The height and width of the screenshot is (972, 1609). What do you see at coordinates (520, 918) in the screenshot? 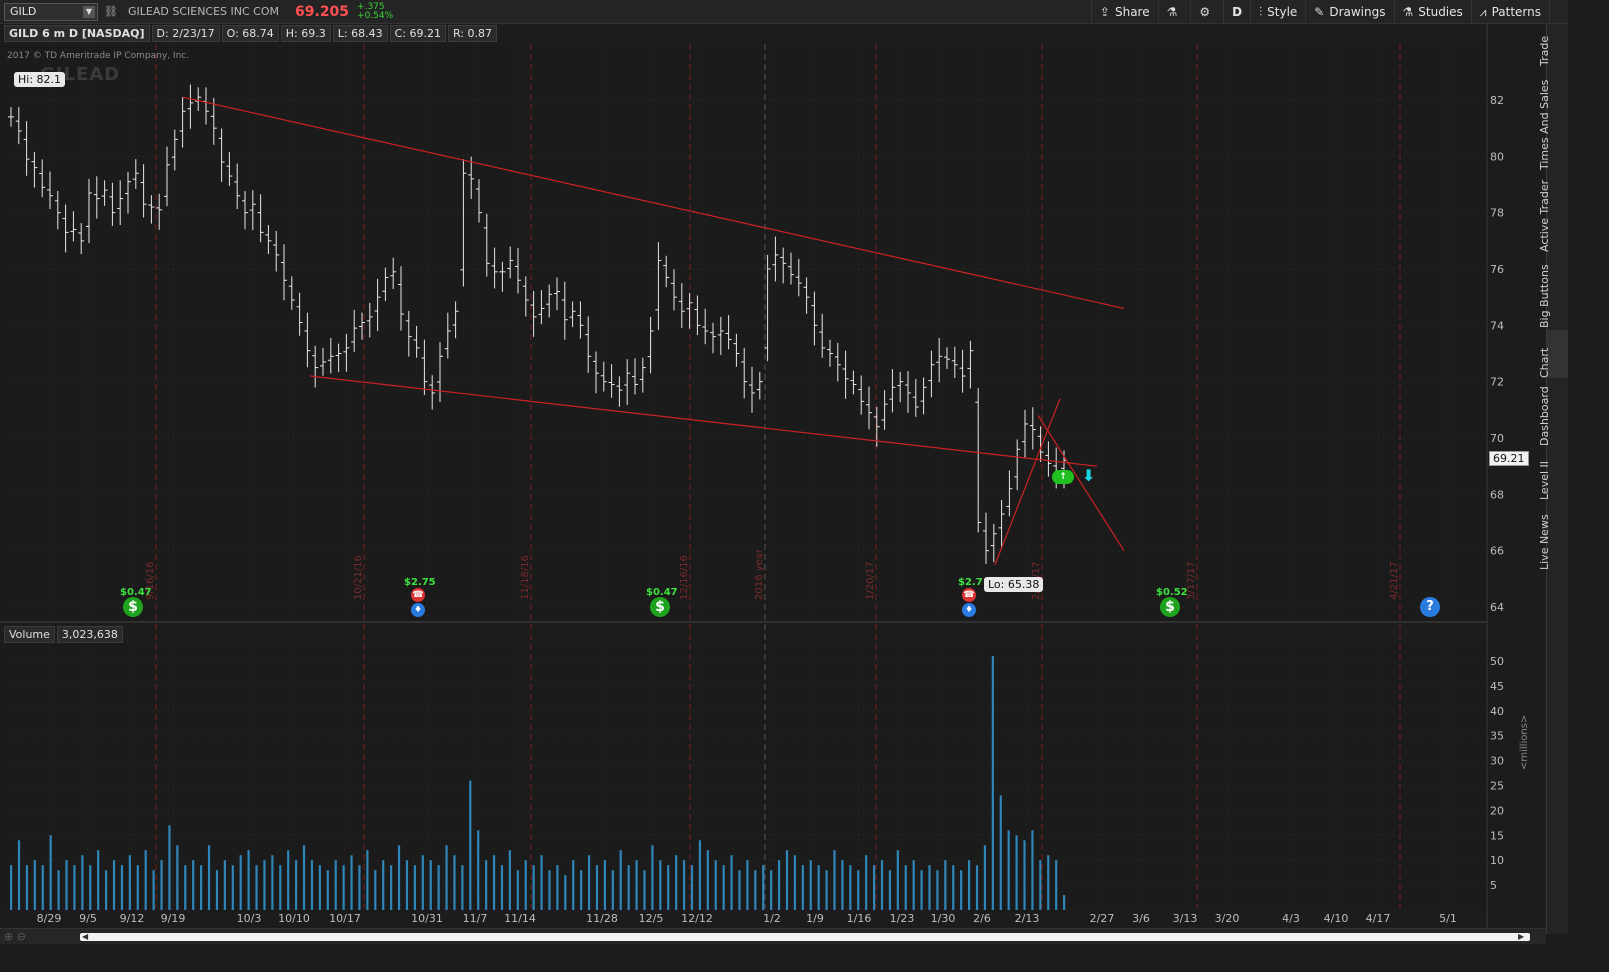
I see `date-tick-label: 11/14` at bounding box center [520, 918].